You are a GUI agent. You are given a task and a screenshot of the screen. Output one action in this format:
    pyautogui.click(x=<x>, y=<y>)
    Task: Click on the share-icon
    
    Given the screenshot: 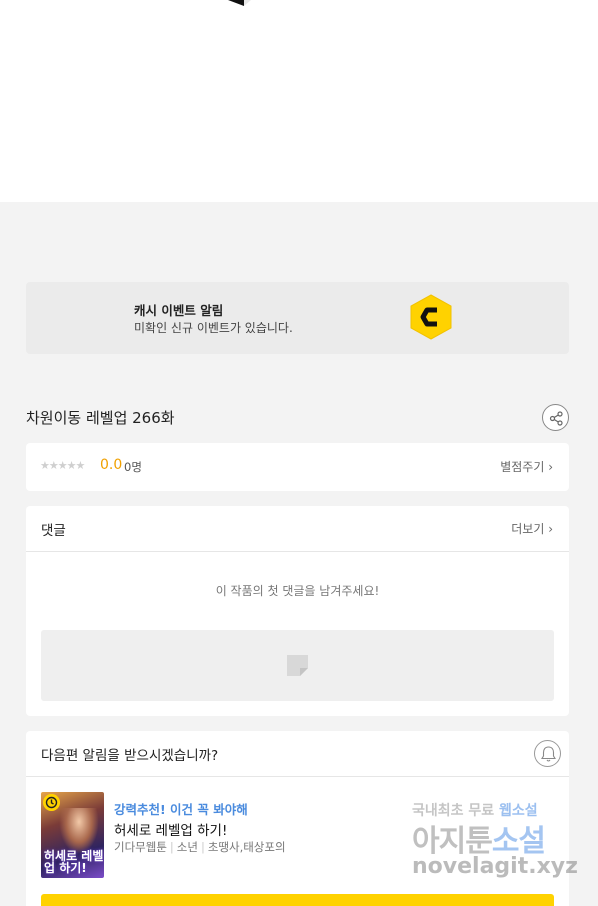 What is the action you would take?
    pyautogui.click(x=556, y=418)
    